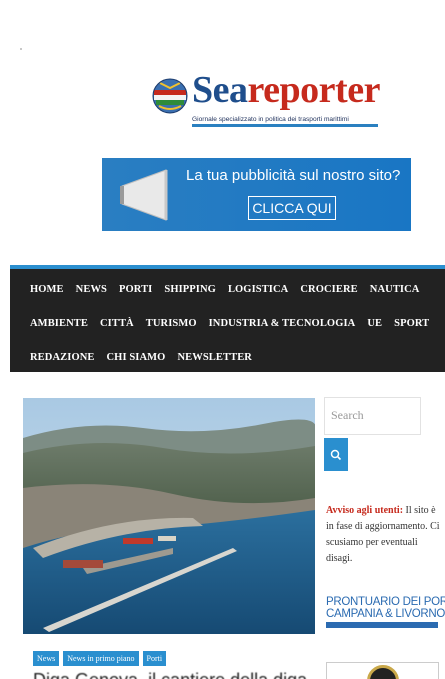 The height and width of the screenshot is (679, 445). What do you see at coordinates (314, 90) in the screenshot?
I see `logo-word-reporter: reporter` at bounding box center [314, 90].